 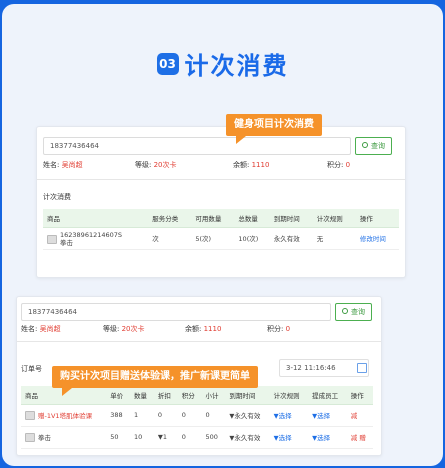 What do you see at coordinates (155, 376) in the screenshot?
I see `callout-bottom-text: 购买计次项目赠送体验课，推广新课更简单` at bounding box center [155, 376].